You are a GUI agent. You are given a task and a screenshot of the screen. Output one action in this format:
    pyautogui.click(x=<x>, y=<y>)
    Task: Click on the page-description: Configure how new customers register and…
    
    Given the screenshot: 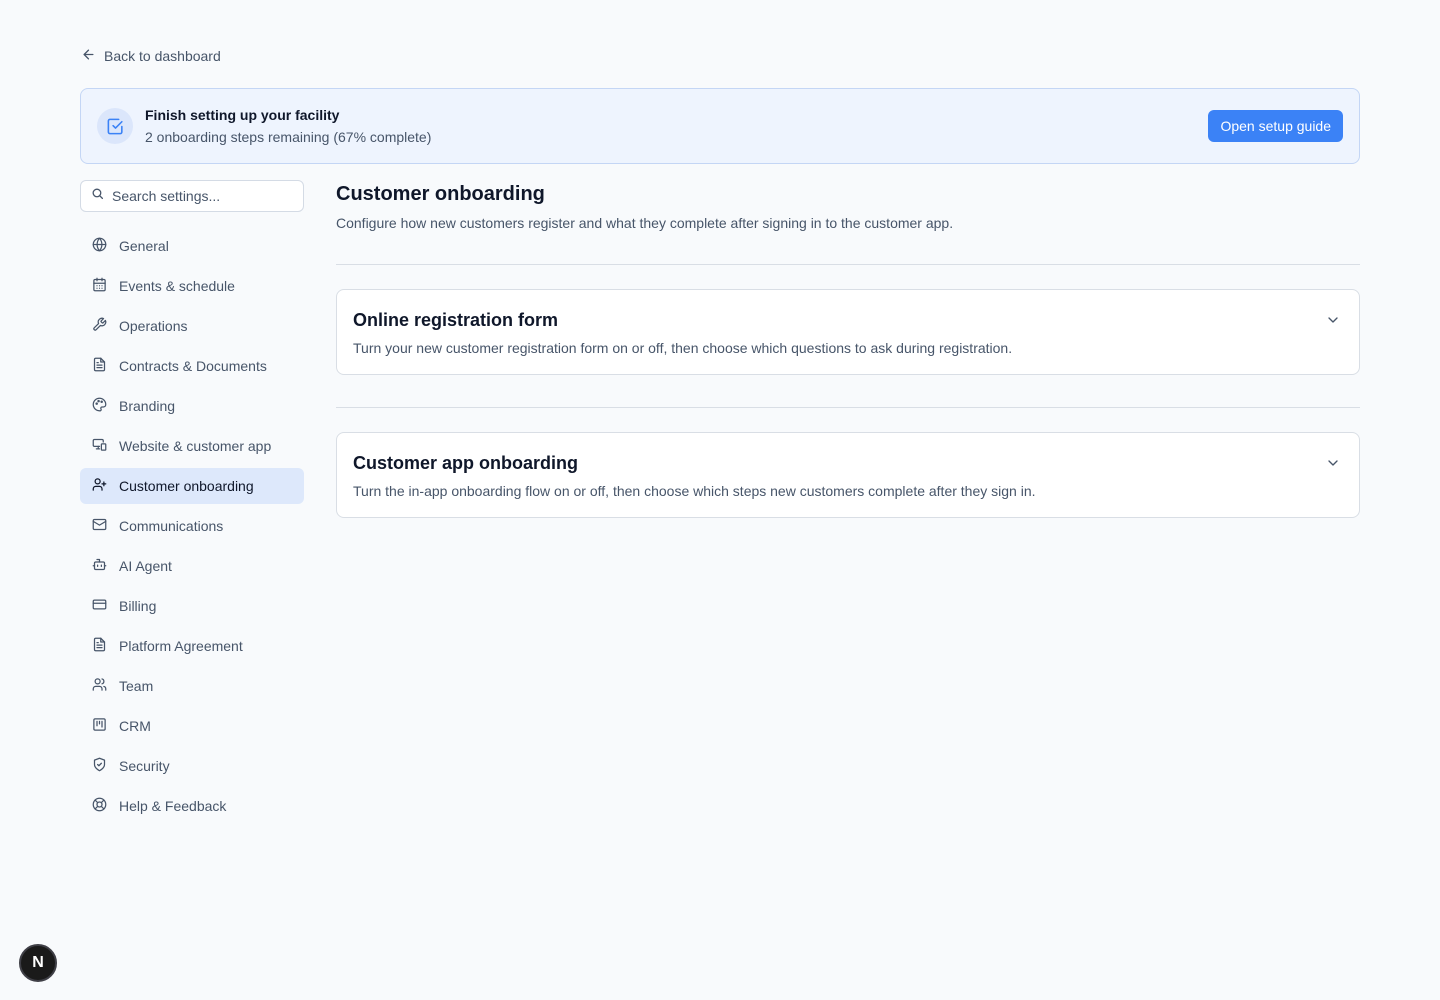 What is the action you would take?
    pyautogui.click(x=645, y=223)
    